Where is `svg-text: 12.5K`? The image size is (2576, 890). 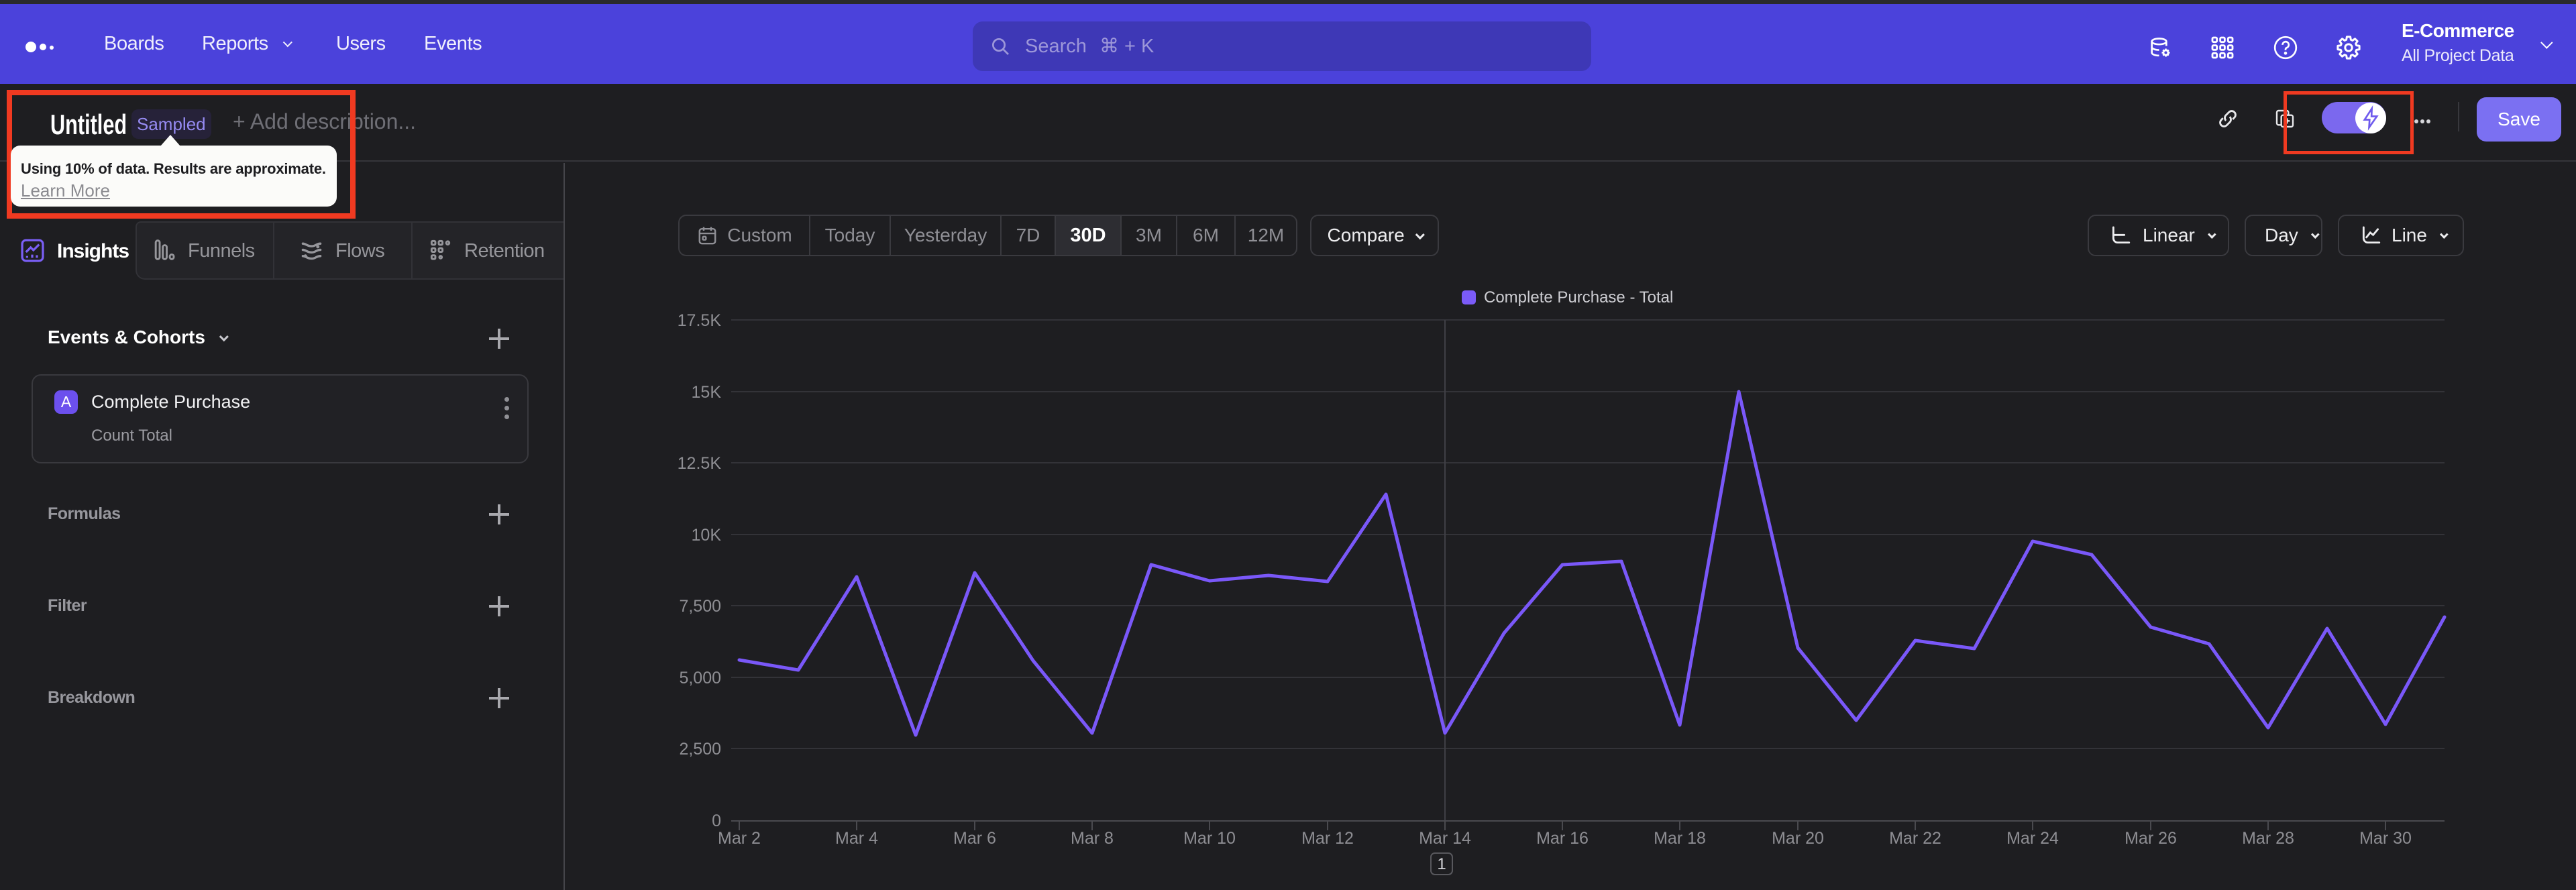 svg-text: 12.5K is located at coordinates (700, 463).